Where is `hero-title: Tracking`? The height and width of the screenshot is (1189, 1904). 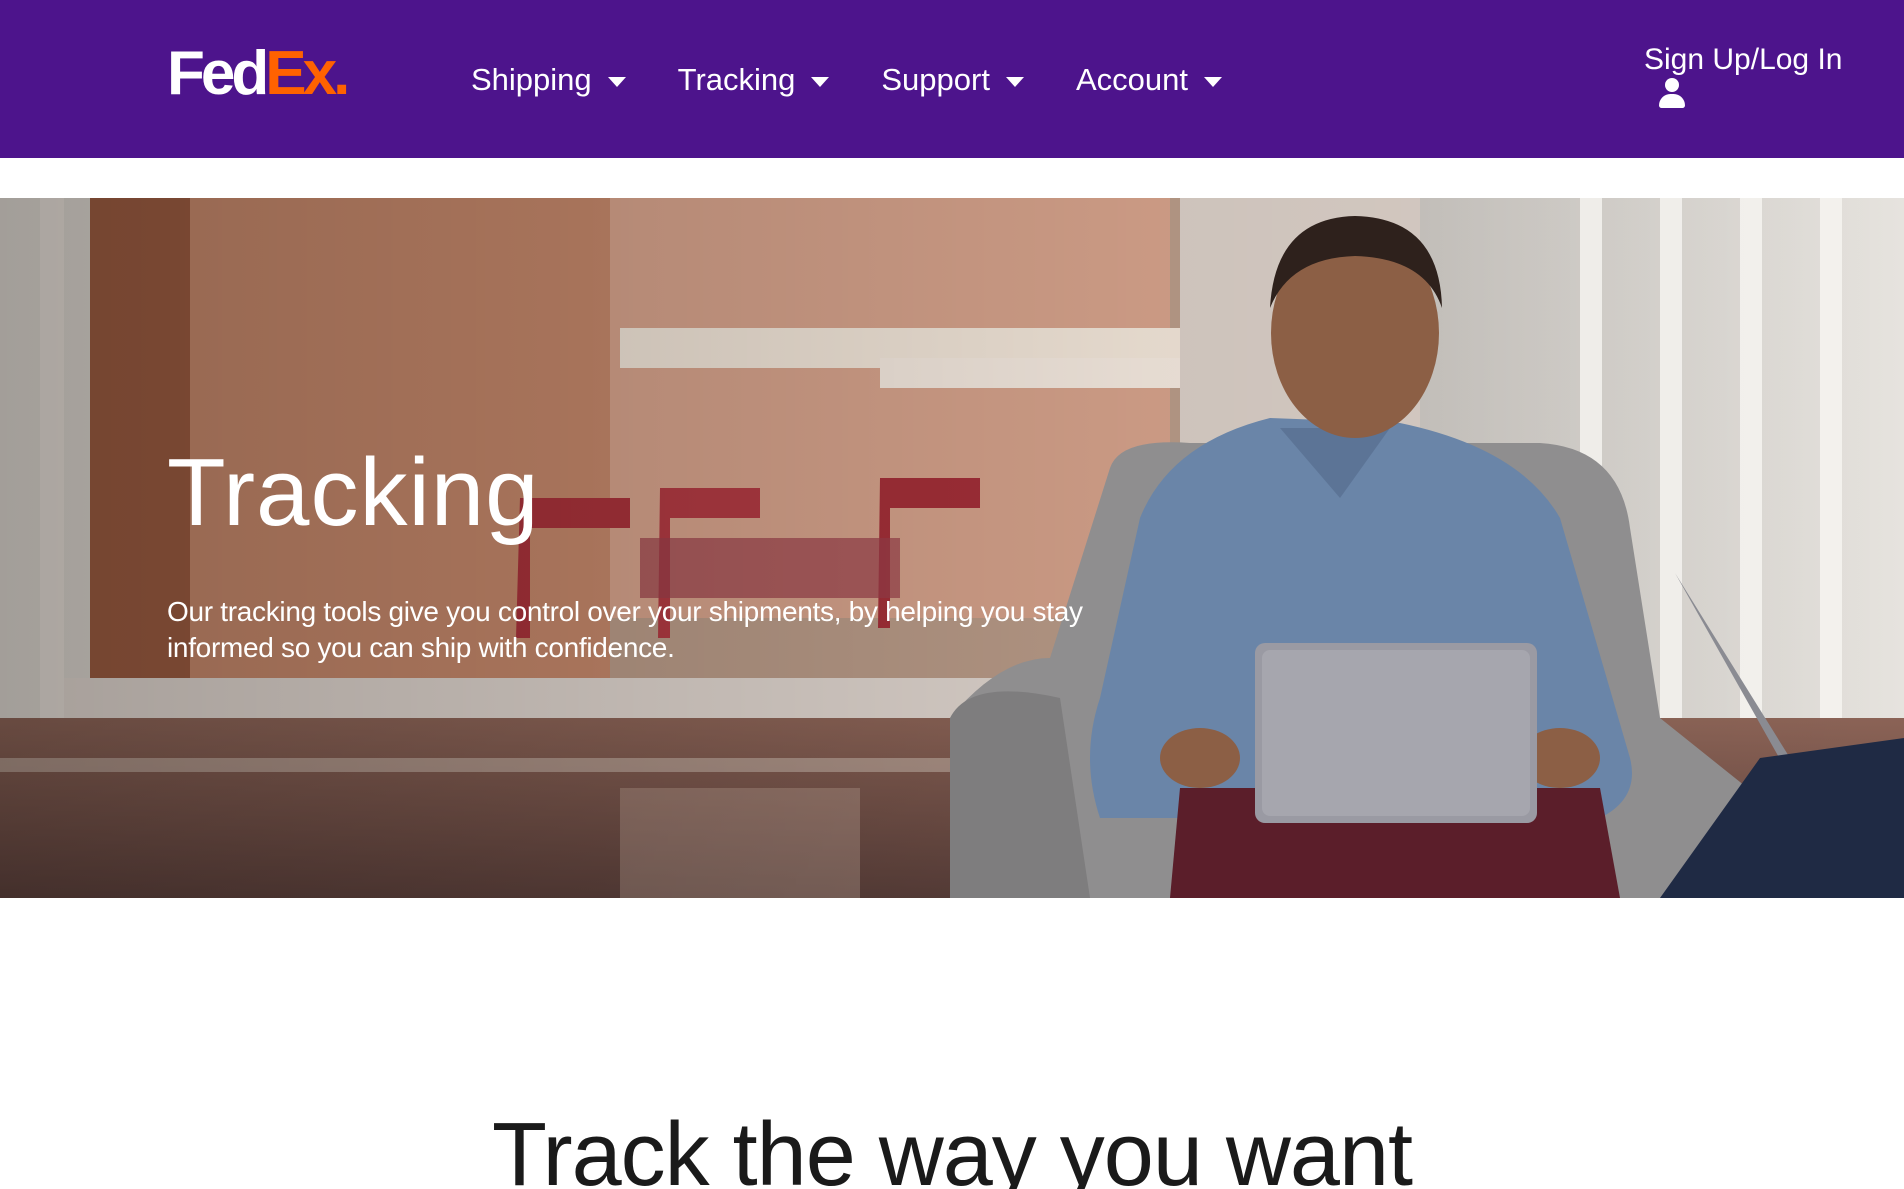 hero-title: Tracking is located at coordinates (353, 492).